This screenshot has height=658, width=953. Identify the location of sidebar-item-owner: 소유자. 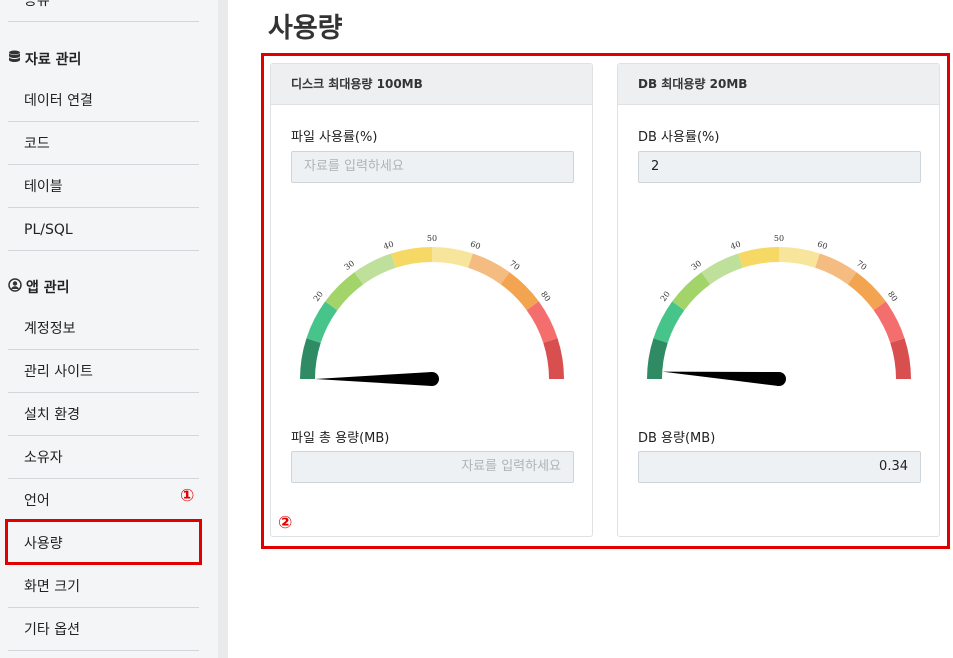
(103, 458).